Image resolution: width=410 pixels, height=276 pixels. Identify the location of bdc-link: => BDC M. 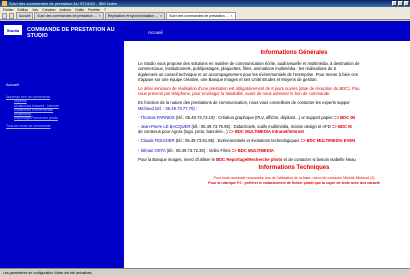
(342, 126).